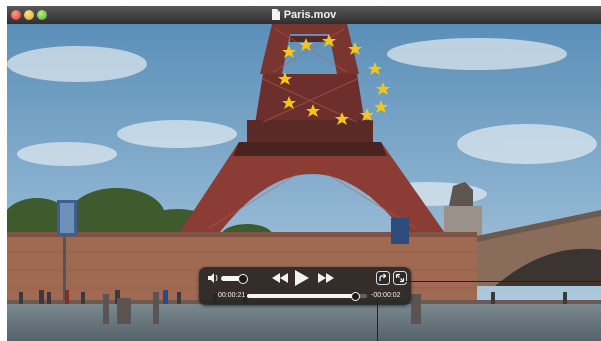 The image size is (601, 341). Describe the element at coordinates (326, 278) in the screenshot. I see `fast-forward-button` at that location.